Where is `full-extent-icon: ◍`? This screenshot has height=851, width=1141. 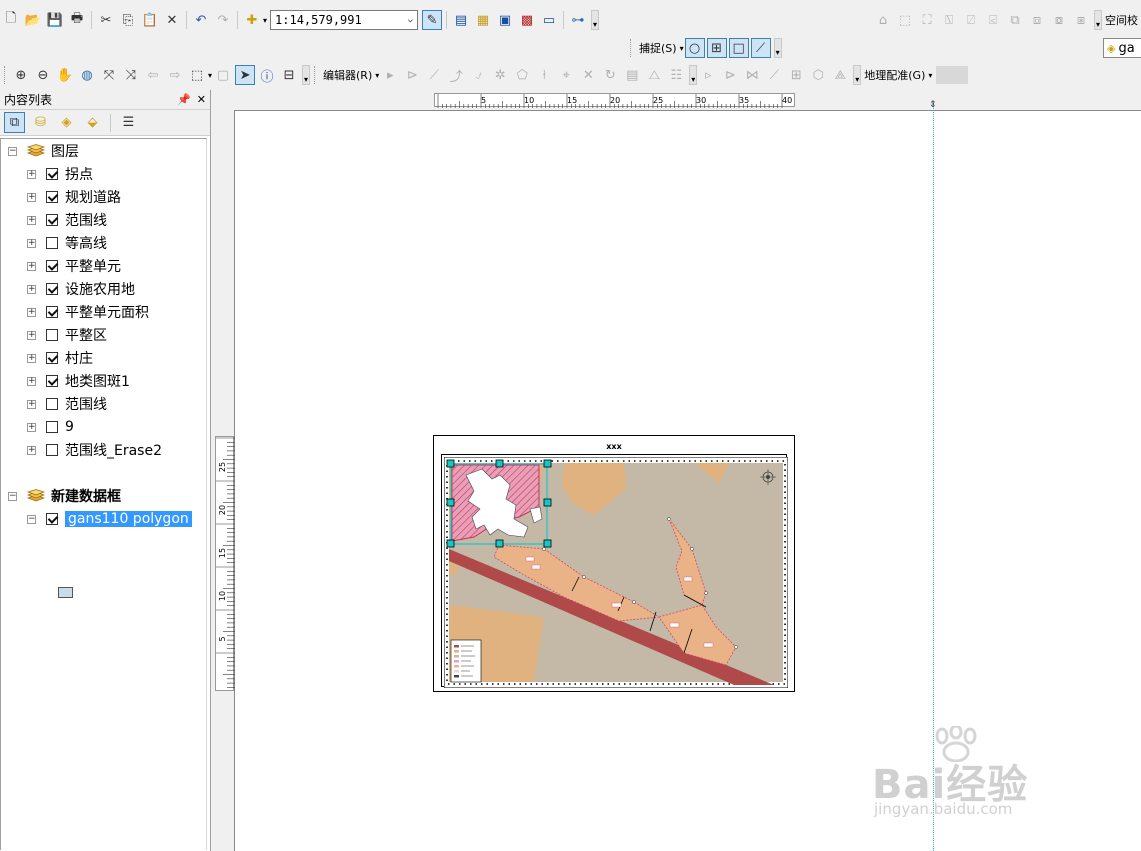 full-extent-icon: ◍ is located at coordinates (87, 75).